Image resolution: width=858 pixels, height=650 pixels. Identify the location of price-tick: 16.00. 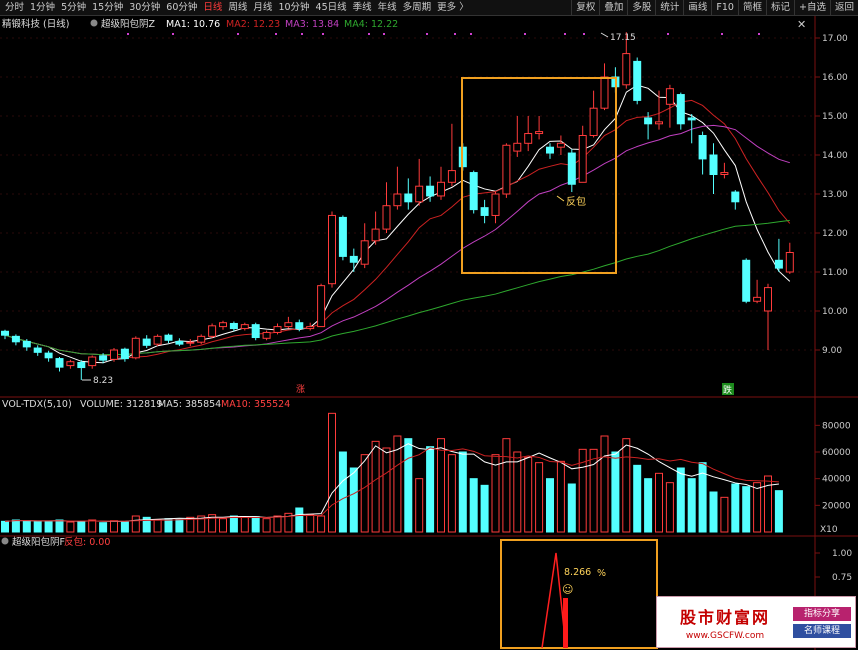
(835, 78).